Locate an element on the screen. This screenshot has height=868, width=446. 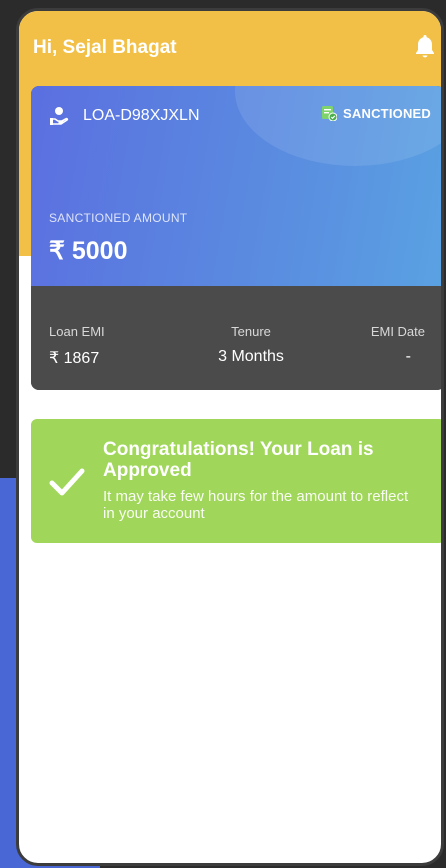
approval-title: Congratulations! Your Loan is Approved is located at coordinates (238, 460).